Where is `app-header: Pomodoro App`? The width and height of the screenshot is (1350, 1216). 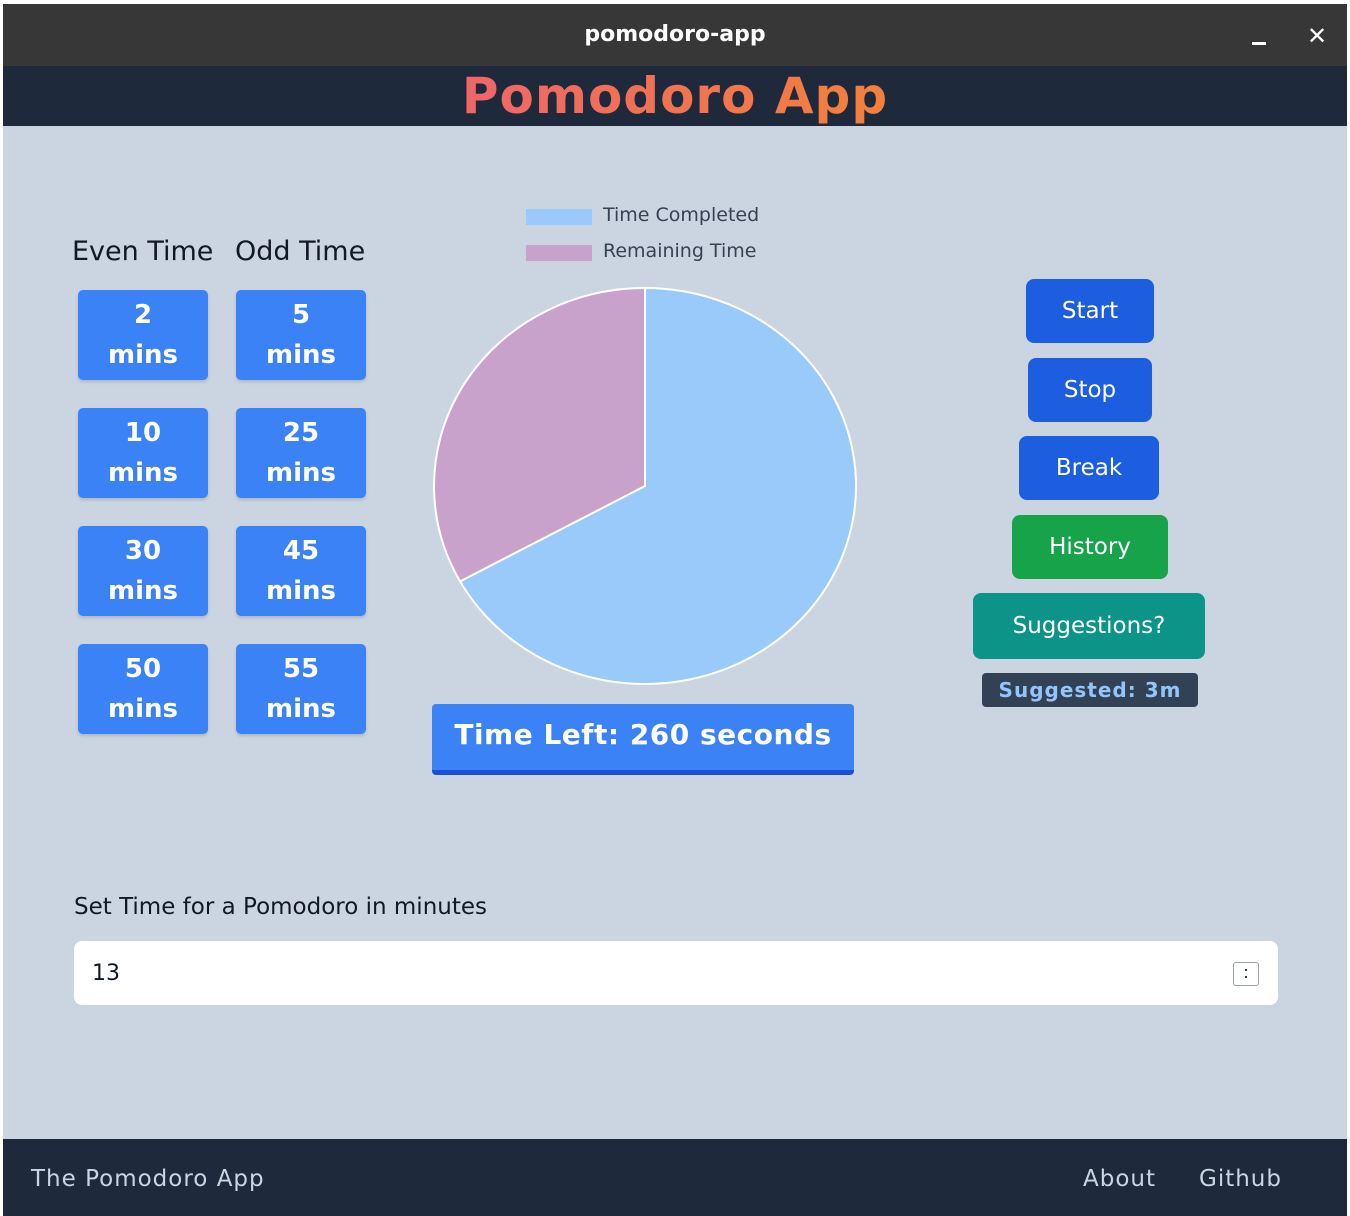
app-header: Pomodoro App is located at coordinates (675, 96).